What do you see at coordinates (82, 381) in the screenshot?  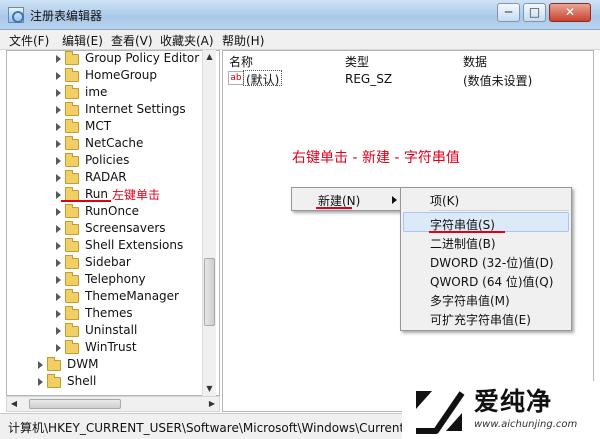 I see `tree-item-label: Shell` at bounding box center [82, 381].